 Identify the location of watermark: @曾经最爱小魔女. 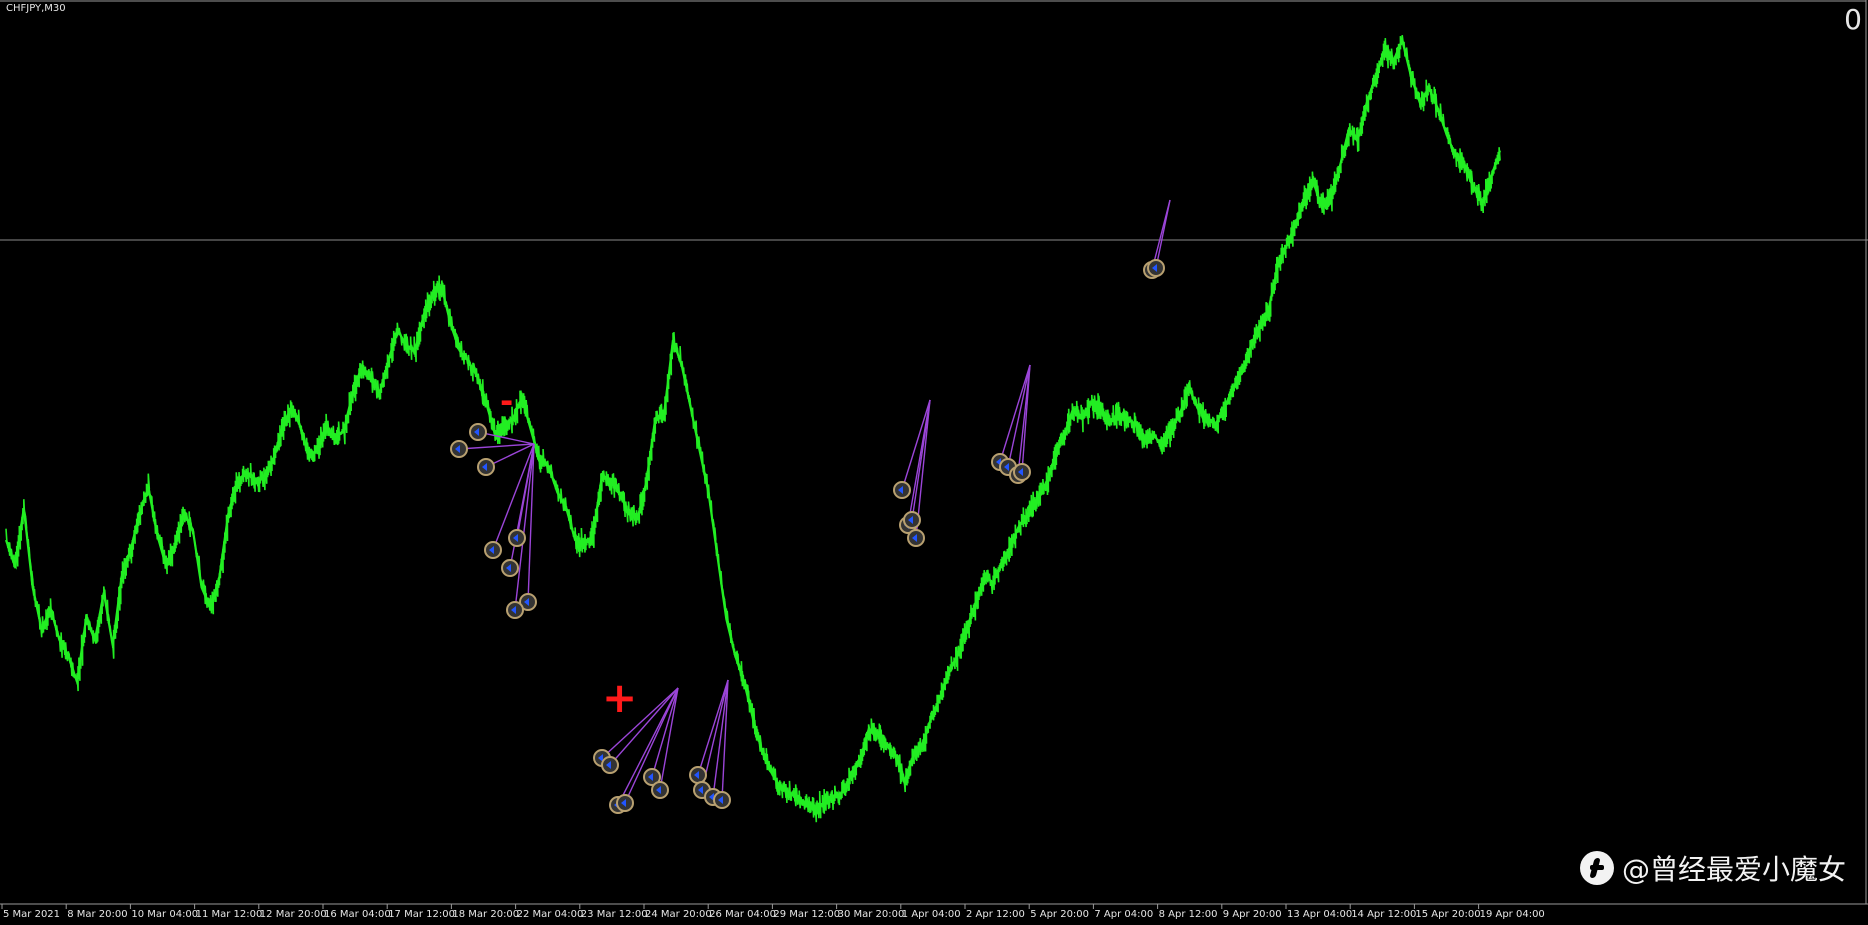
(1712, 868).